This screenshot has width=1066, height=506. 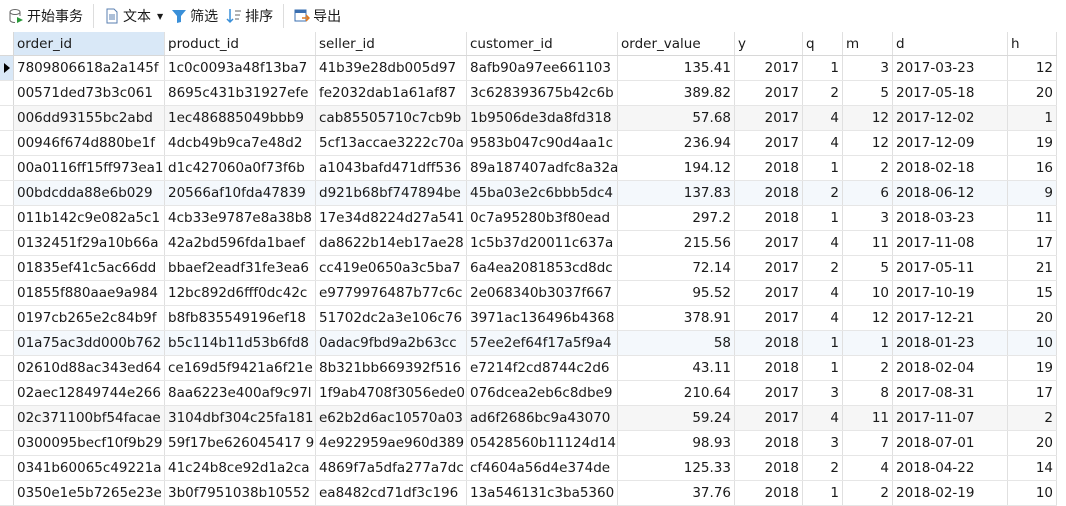 I want to click on cell-h: 9, so click(x=1032, y=193).